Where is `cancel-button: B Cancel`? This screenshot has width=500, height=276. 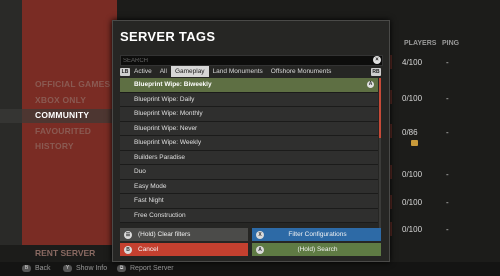
cancel-button: B Cancel is located at coordinates (184, 249).